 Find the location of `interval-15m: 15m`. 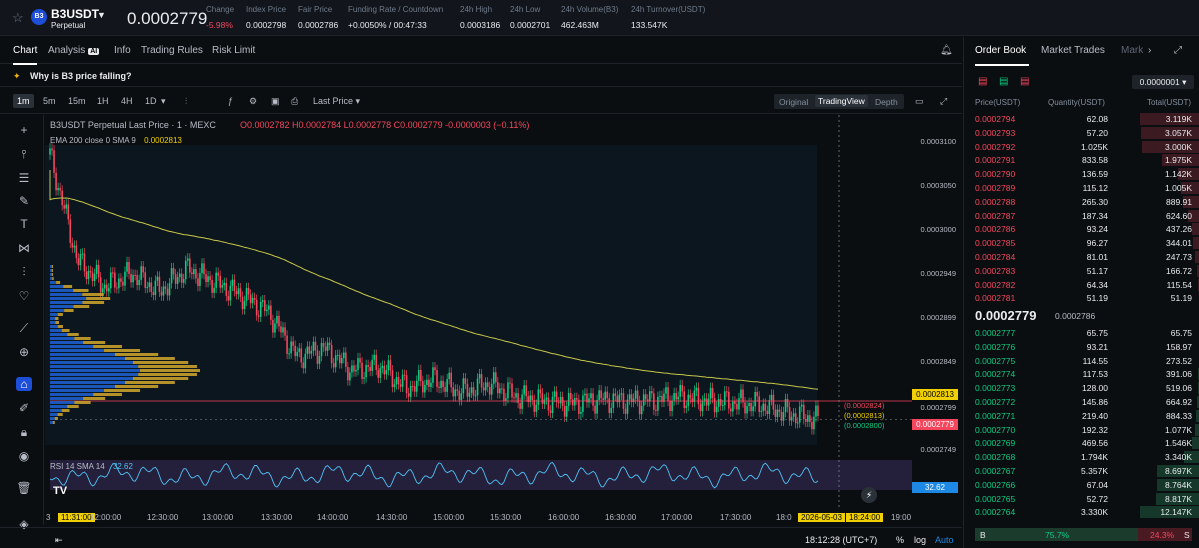

interval-15m: 15m is located at coordinates (77, 101).